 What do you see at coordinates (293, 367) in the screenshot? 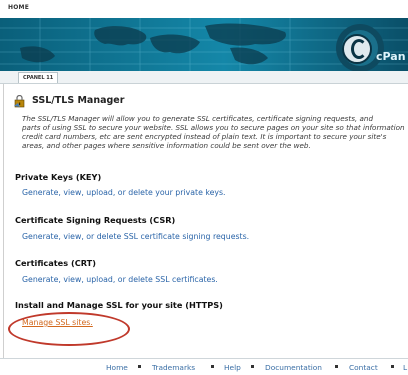
I see `footer-link-documentation: Documentation` at bounding box center [293, 367].